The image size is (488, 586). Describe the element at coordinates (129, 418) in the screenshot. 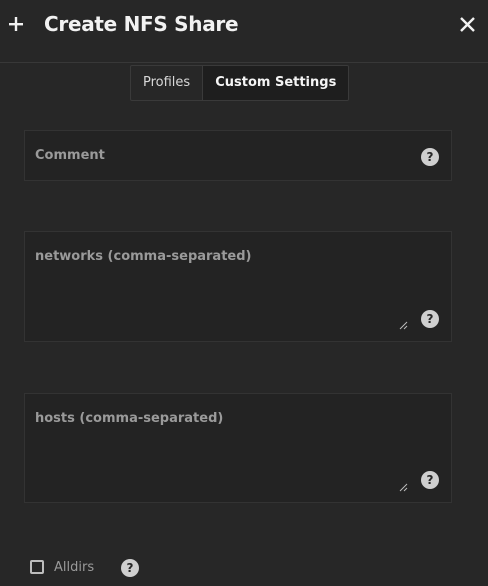

I see `hosts-label: hosts (comma-separated)` at that location.